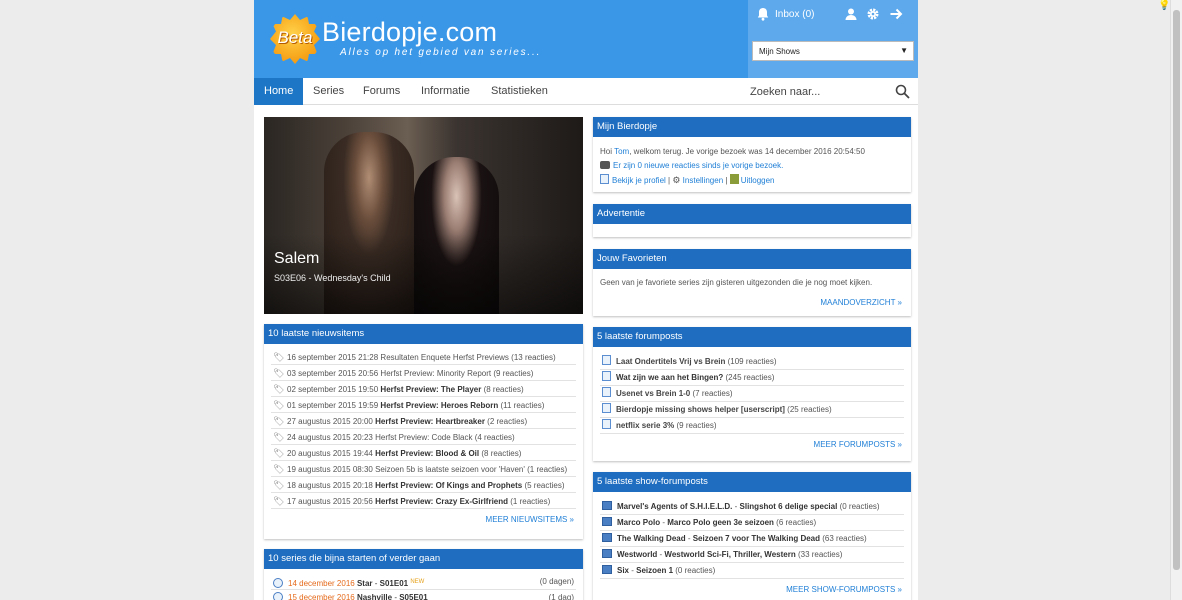 The width and height of the screenshot is (1182, 600). Describe the element at coordinates (645, 425) in the screenshot. I see `forumpost-title-link: netflix serie 3%` at that location.